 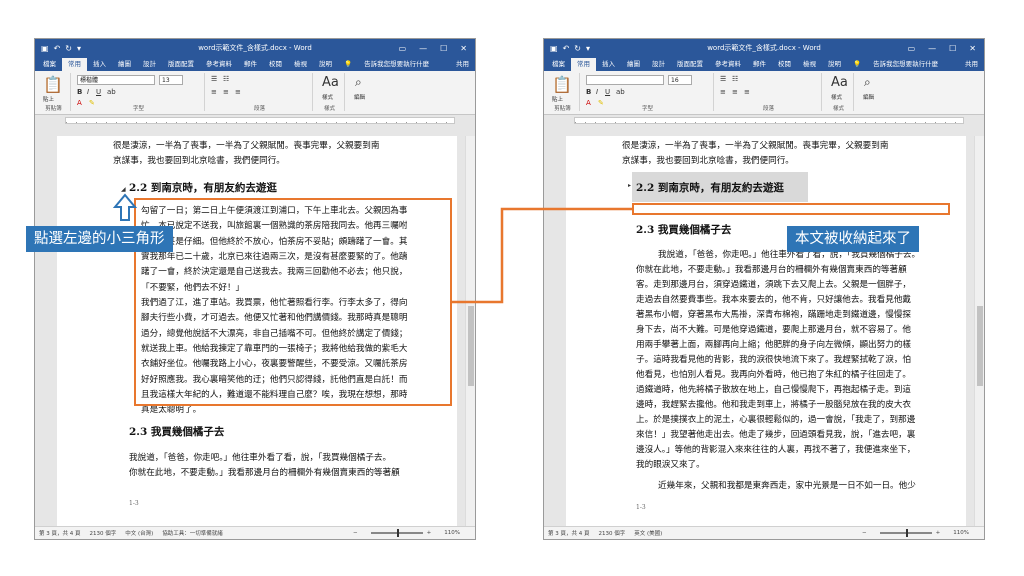 What do you see at coordinates (684, 230) in the screenshot?
I see `heading-2-3: 2.3 我買幾個橘子去` at bounding box center [684, 230].